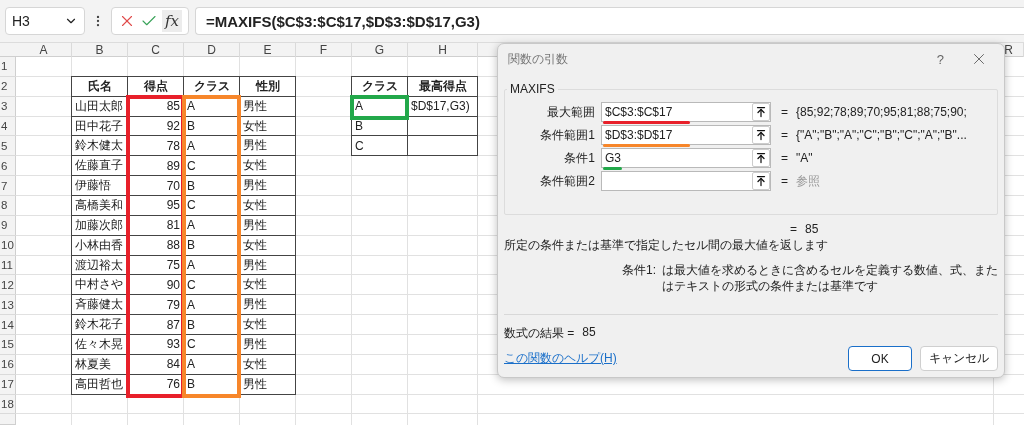 The height and width of the screenshot is (425, 1024). Describe the element at coordinates (45, 21) in the screenshot. I see `name-box: H3` at that location.